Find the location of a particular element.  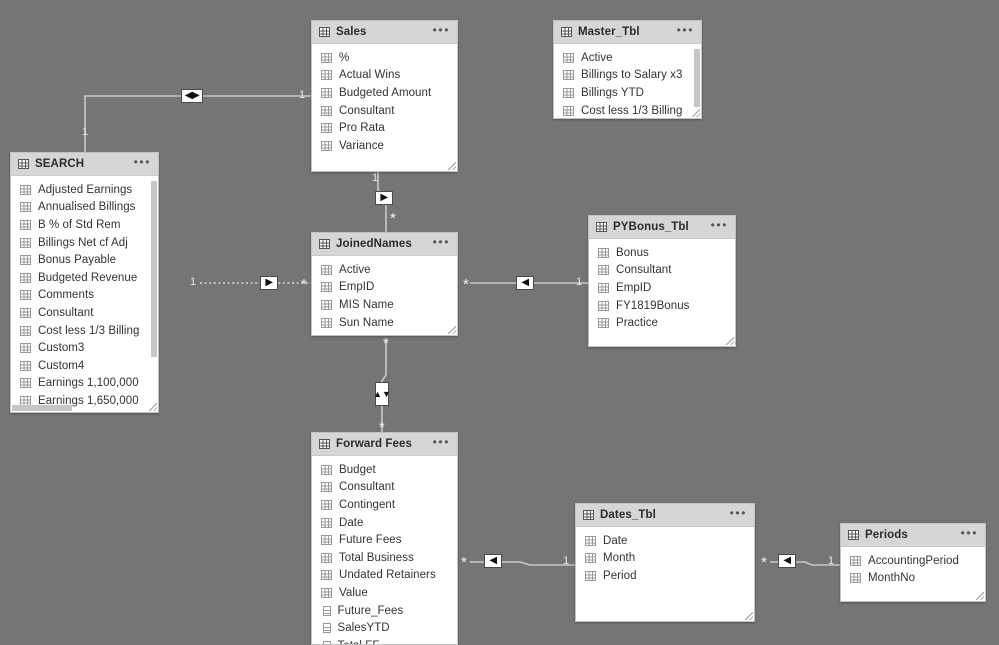

relationship-arrow-sales-joinednames: ▶ is located at coordinates (384, 198).